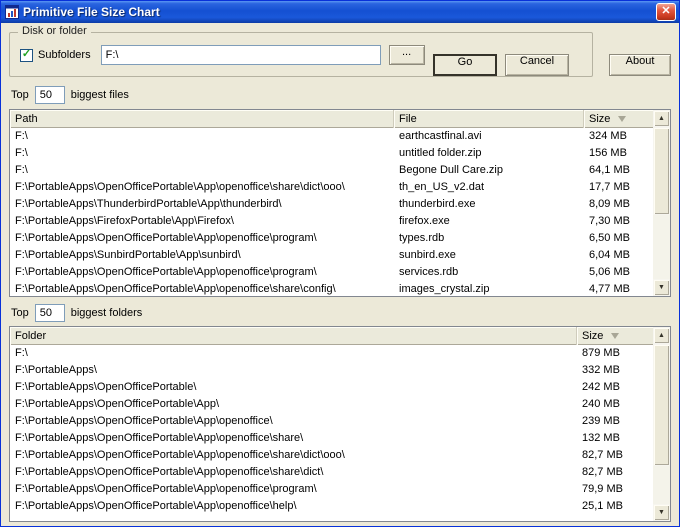 Image resolution: width=680 pixels, height=527 pixels. Describe the element at coordinates (331, 170) in the screenshot. I see `table-row: F:\ Begone Dull Care.zip 64,1 MB` at that location.